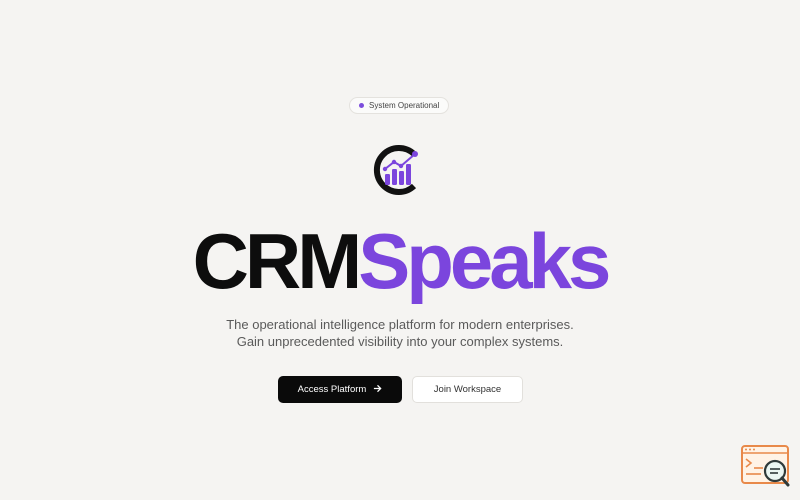 Image resolution: width=800 pixels, height=500 pixels. Describe the element at coordinates (484, 261) in the screenshot. I see `brand-name-part-2: Speaks` at that location.